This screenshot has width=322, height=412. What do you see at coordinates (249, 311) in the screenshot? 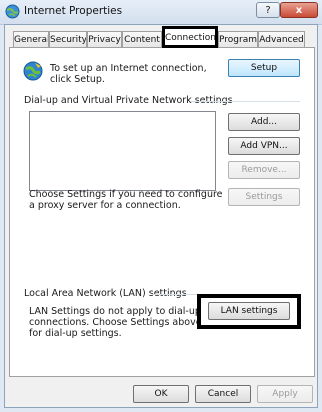
I see `lan-settings-button: LAN settings` at bounding box center [249, 311].